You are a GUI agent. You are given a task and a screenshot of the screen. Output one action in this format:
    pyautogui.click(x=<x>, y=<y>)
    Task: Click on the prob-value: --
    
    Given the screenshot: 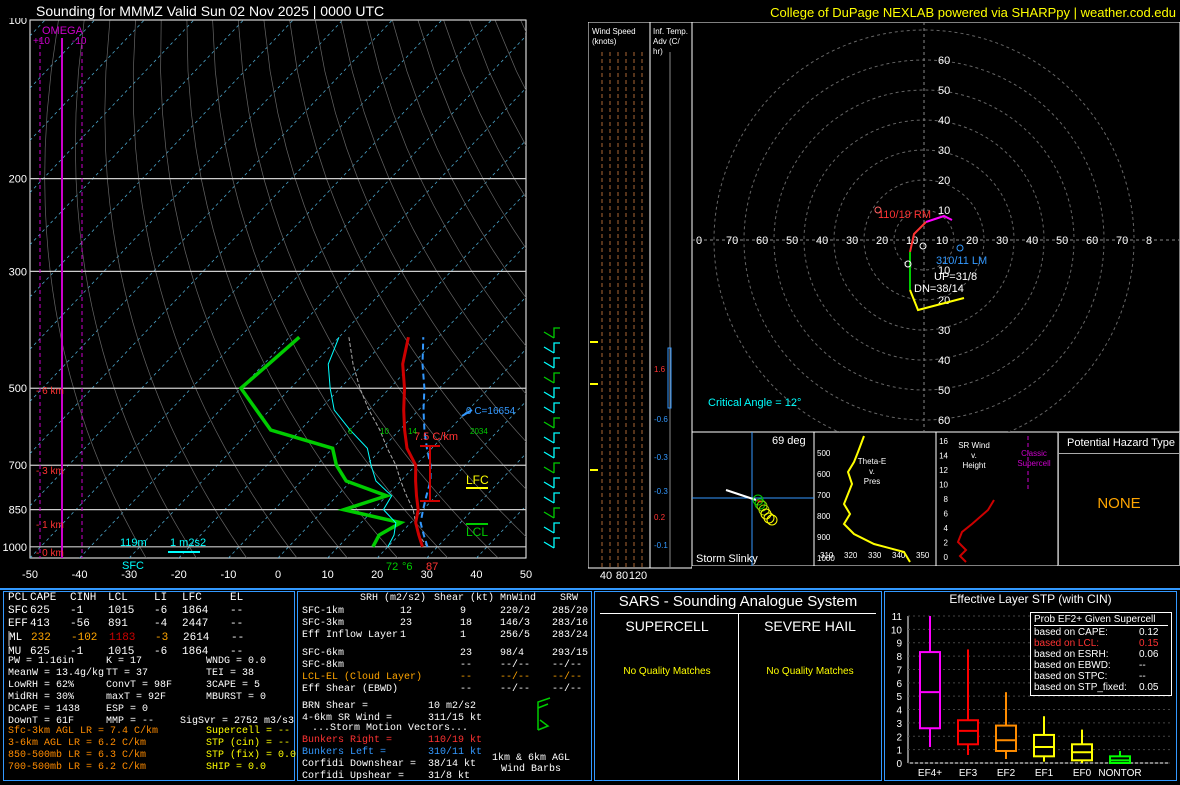 What is the action you would take?
    pyautogui.click(x=1142, y=676)
    